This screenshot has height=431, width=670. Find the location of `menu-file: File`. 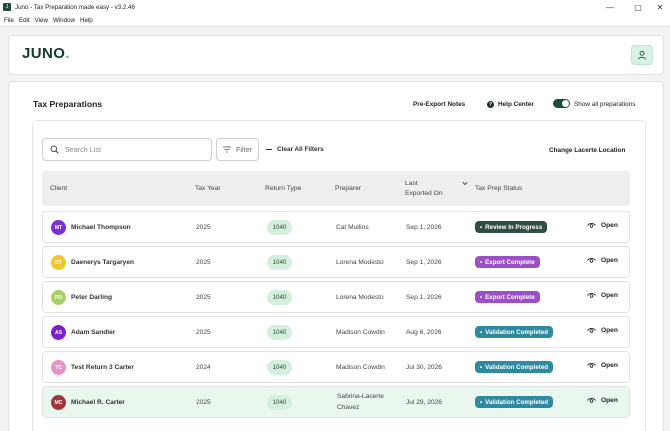

menu-file: File is located at coordinates (9, 20).